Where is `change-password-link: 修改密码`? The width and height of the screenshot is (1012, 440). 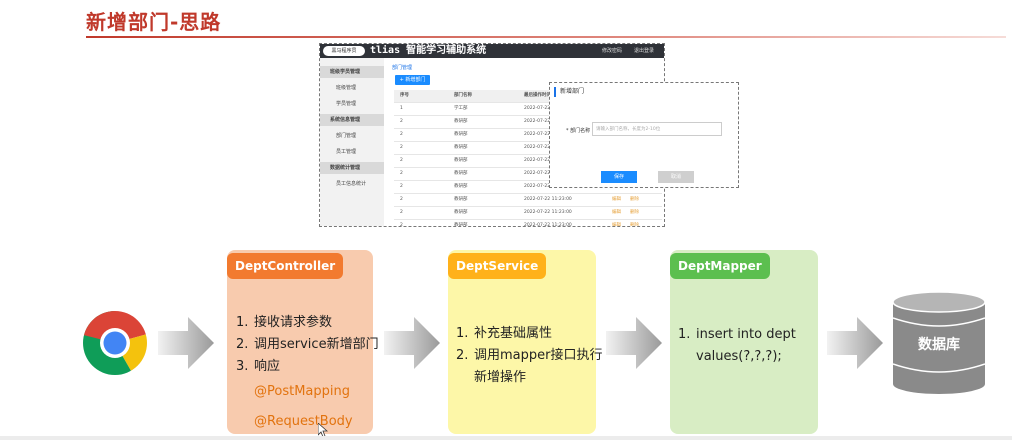 change-password-link: 修改密码 is located at coordinates (612, 51).